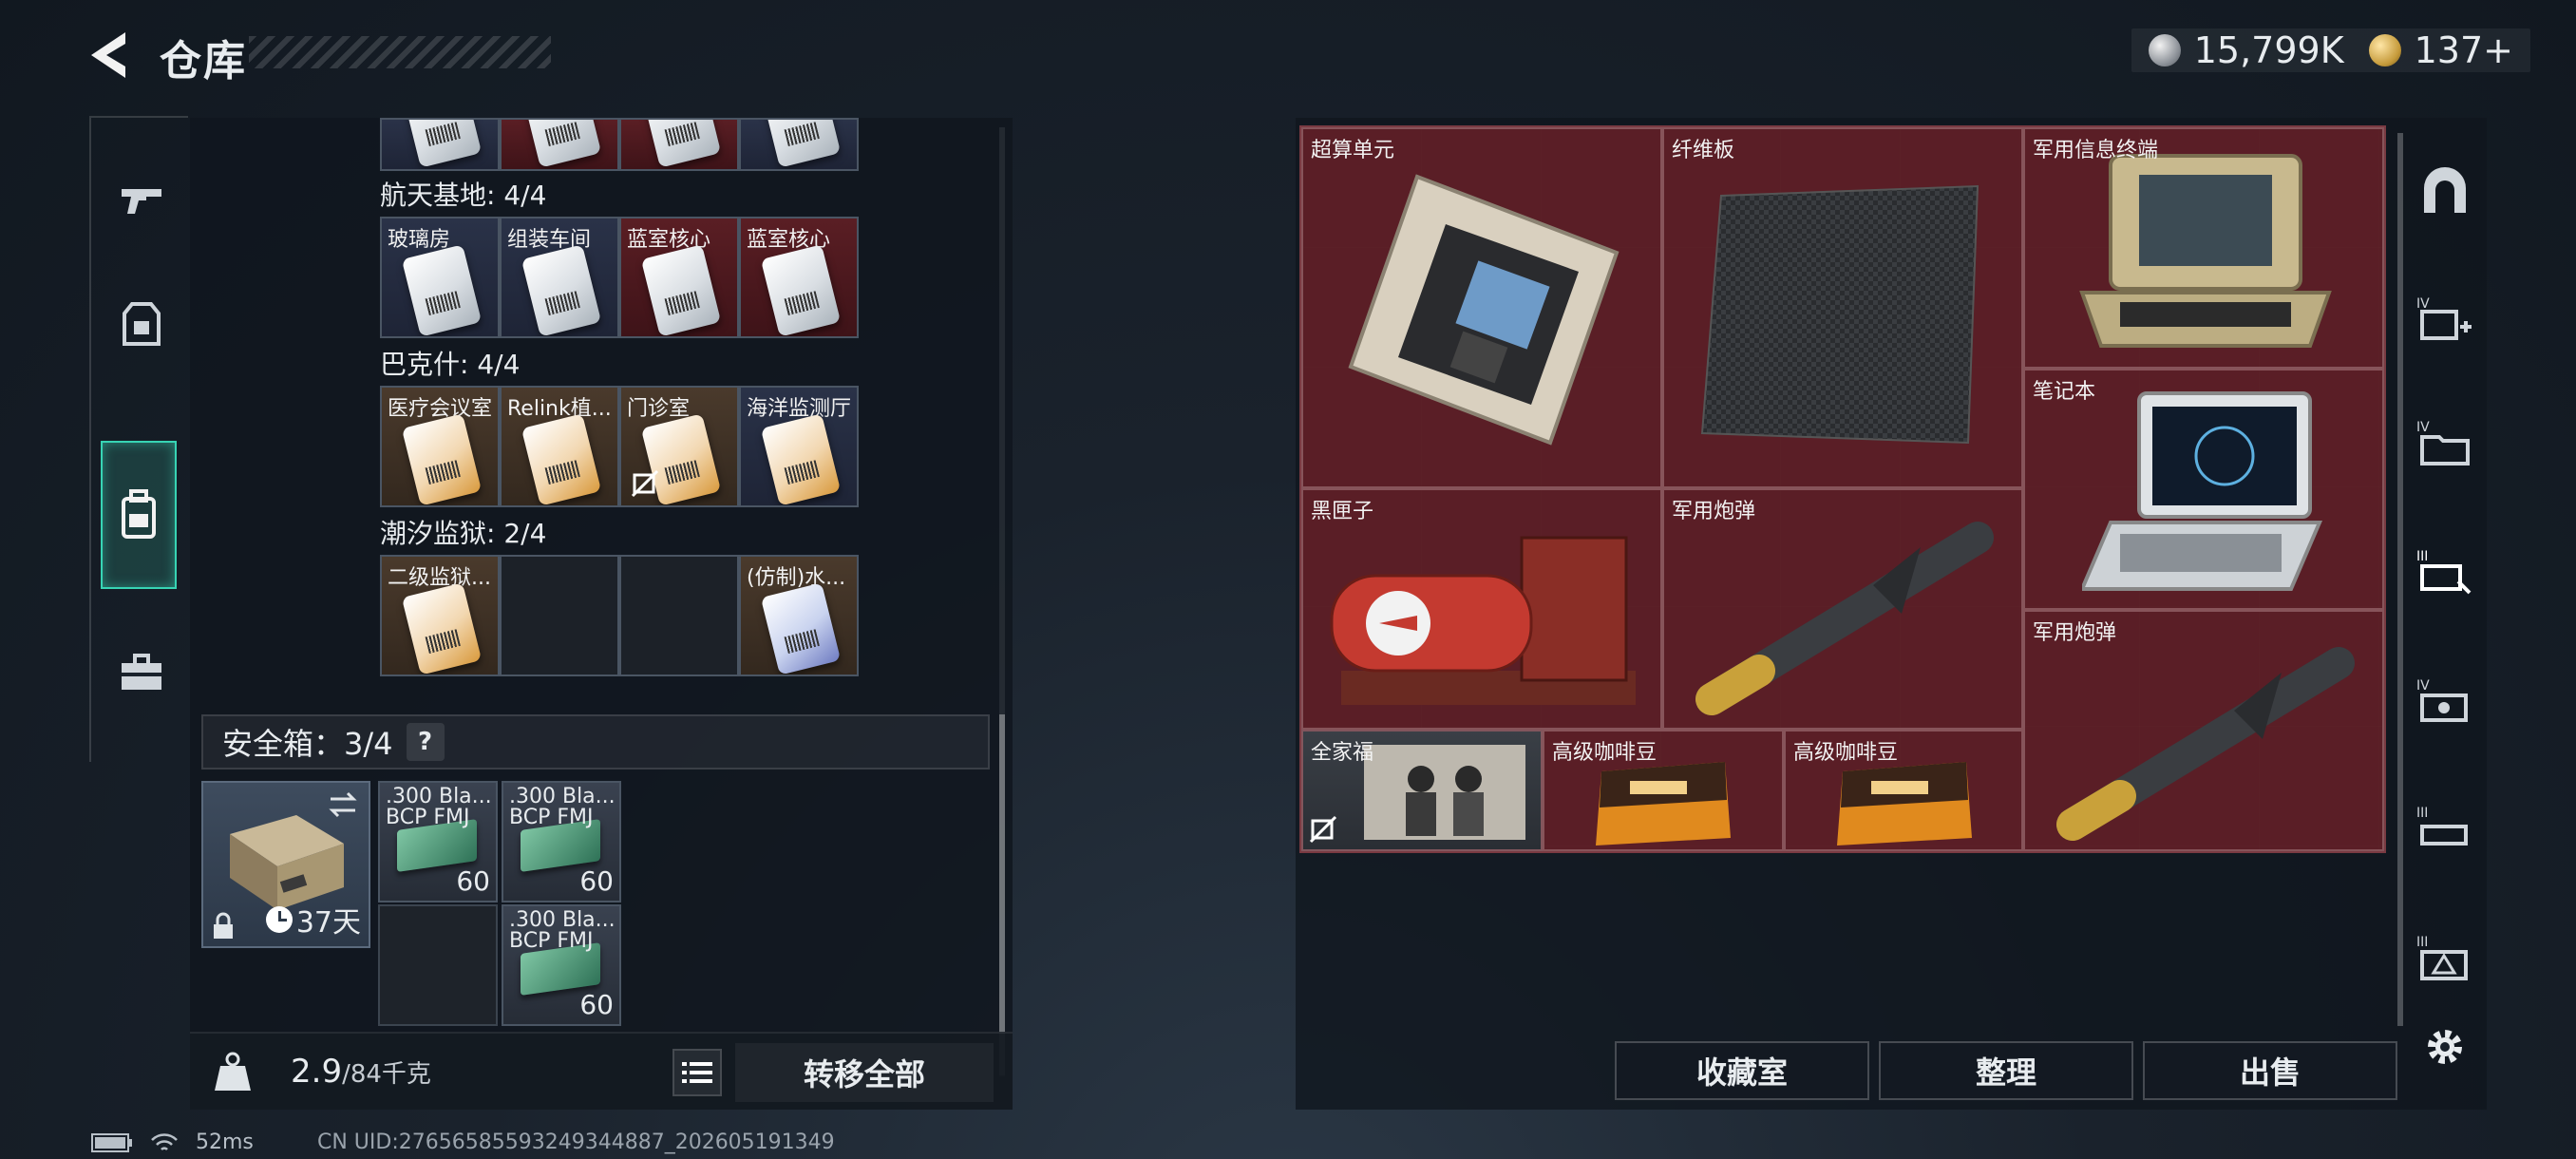 The width and height of the screenshot is (2576, 1159). I want to click on currency-display: 15,799K 137+, so click(2330, 50).